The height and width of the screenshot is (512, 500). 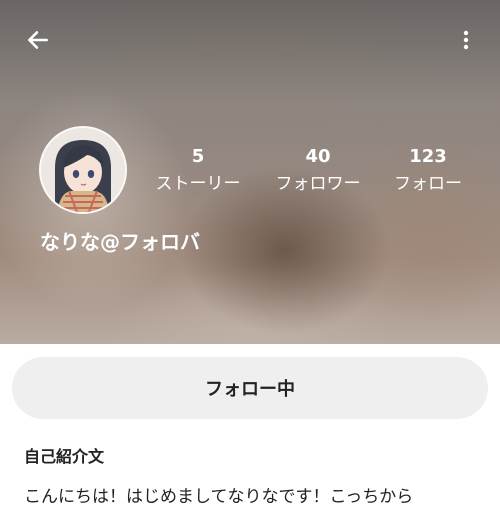 I want to click on stat-label: フォロワー, so click(x=318, y=184).